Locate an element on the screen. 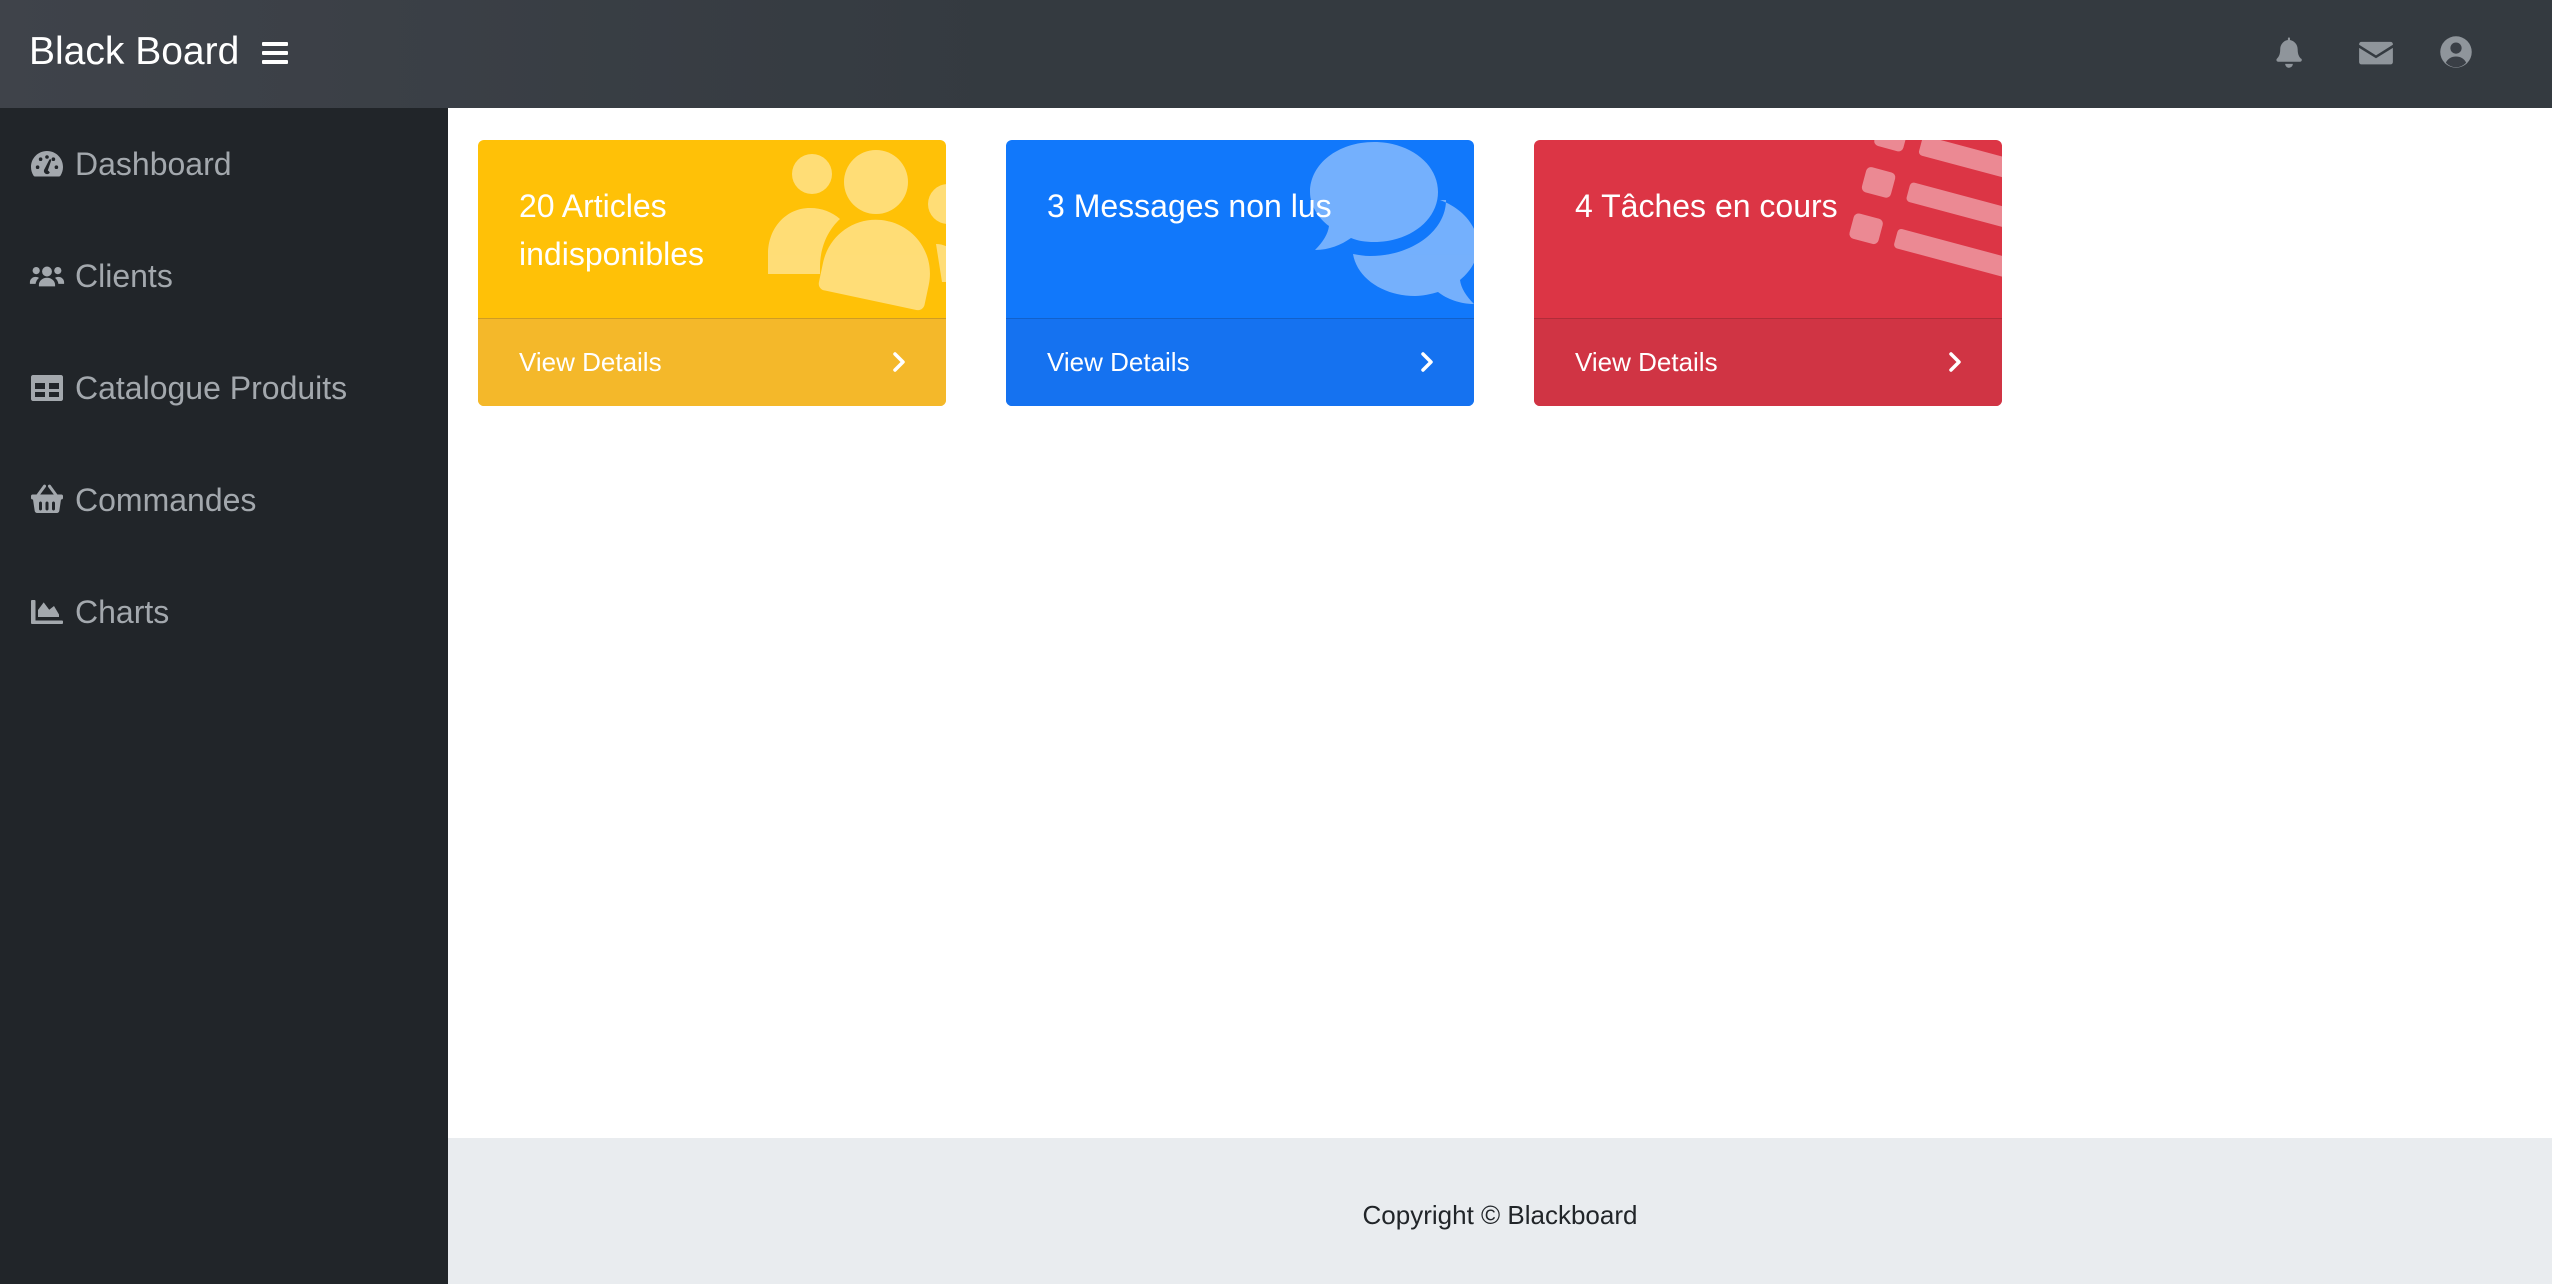 This screenshot has width=2552, height=1284. sidebar-toggle-icon is located at coordinates (275, 53).